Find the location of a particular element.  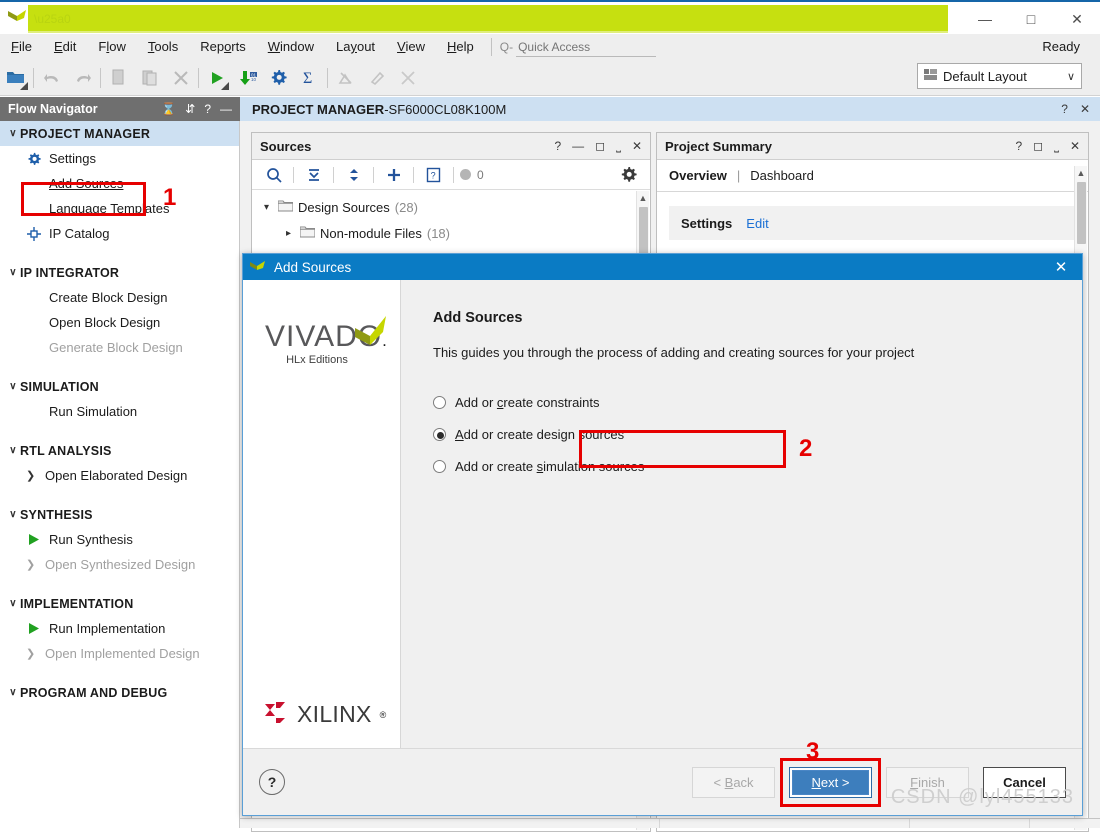

flownav-section-synthesis: ∨ SYNTHESIS is located at coordinates (119, 514).